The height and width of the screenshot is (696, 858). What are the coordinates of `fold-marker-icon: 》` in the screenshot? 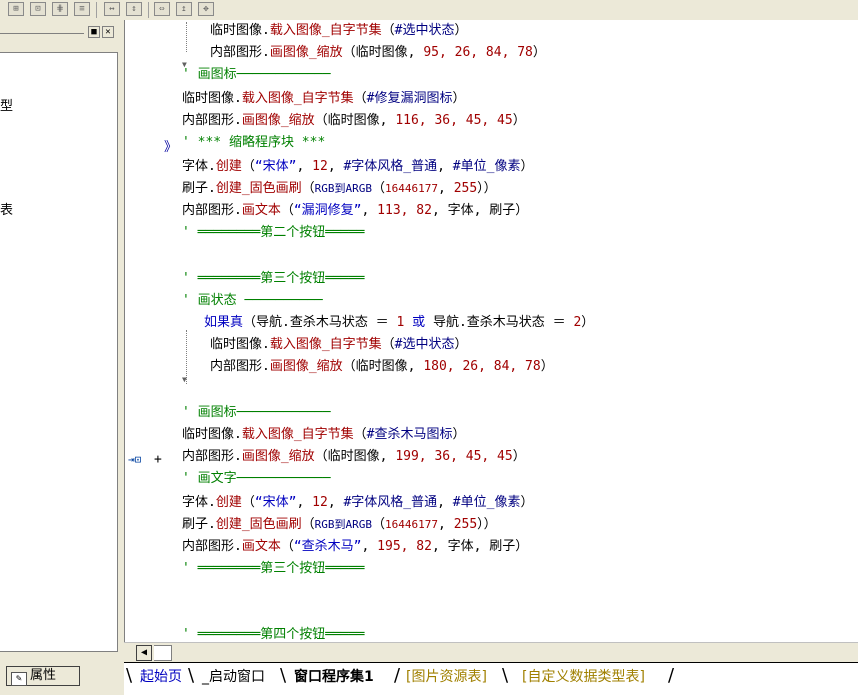 It's located at (170, 145).